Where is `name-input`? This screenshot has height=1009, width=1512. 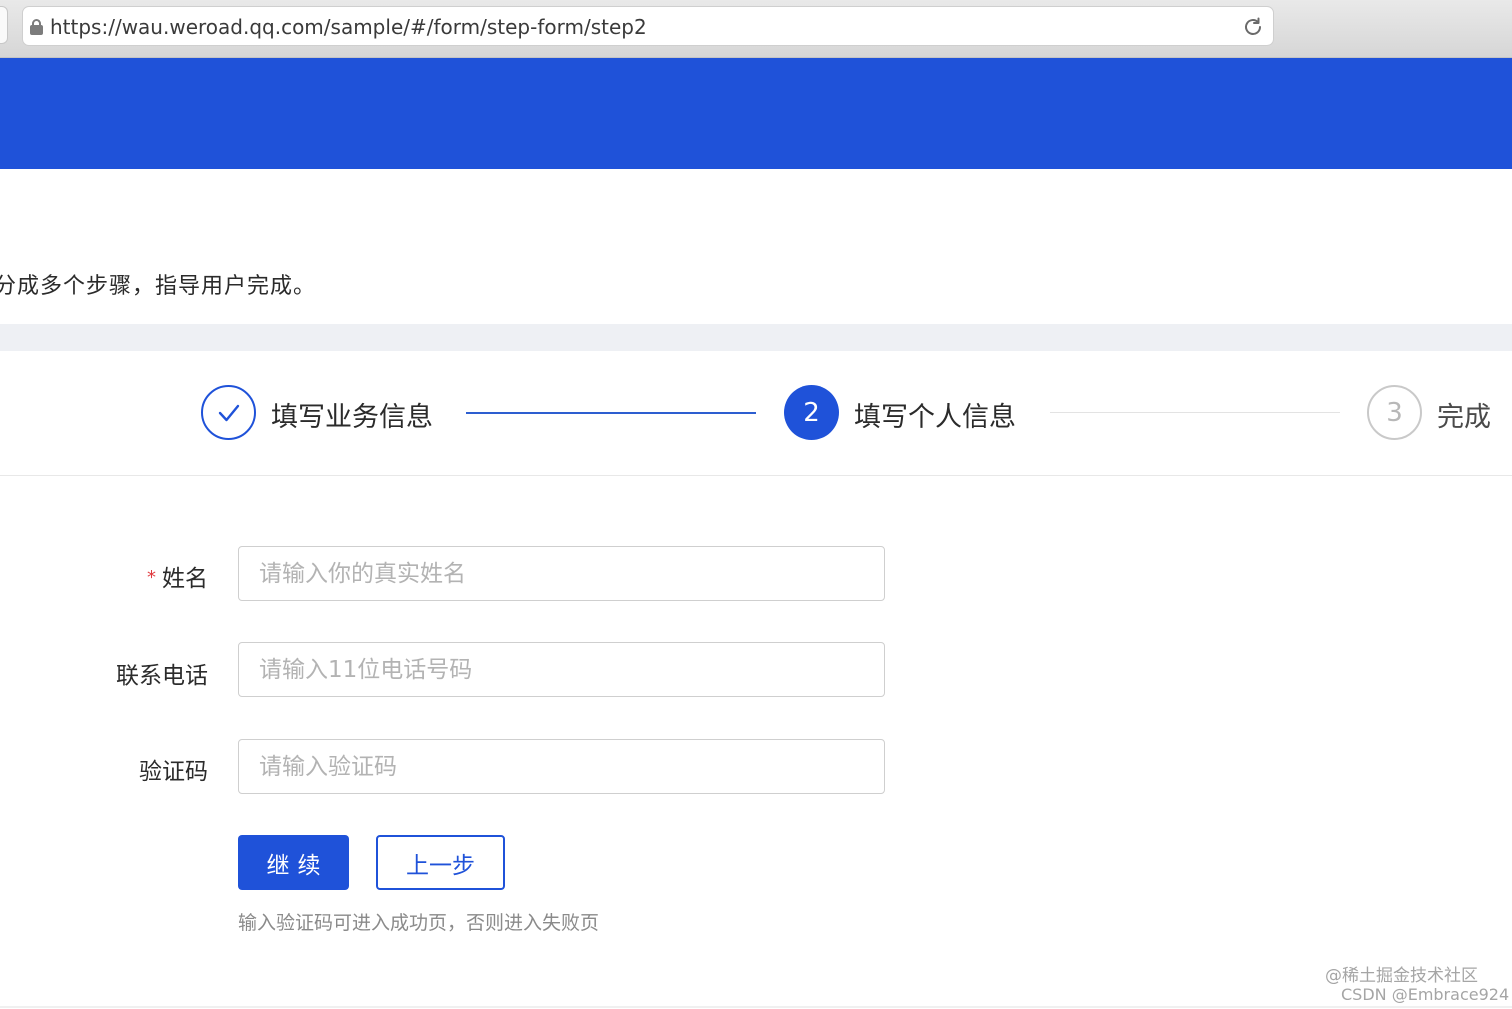
name-input is located at coordinates (561, 573).